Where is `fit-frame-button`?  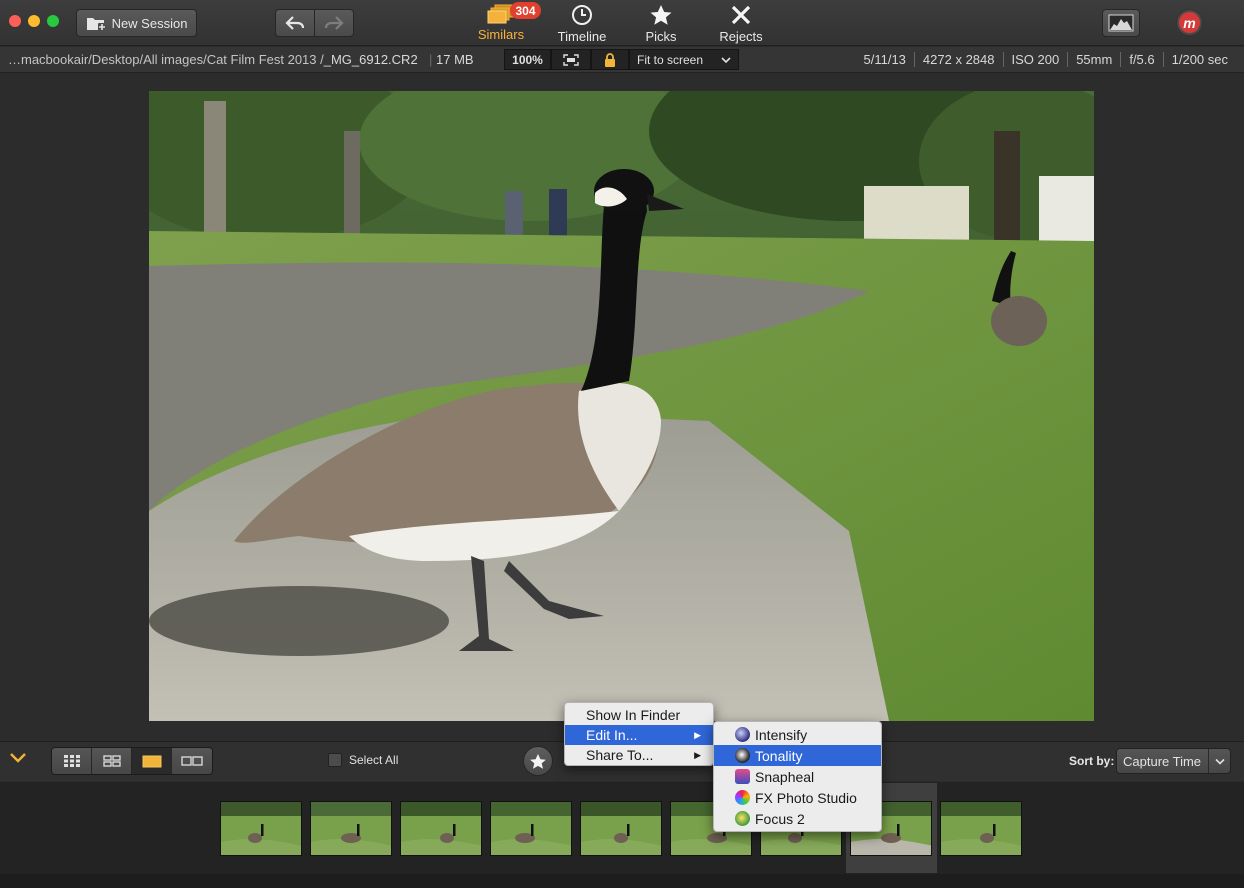 fit-frame-button is located at coordinates (571, 59).